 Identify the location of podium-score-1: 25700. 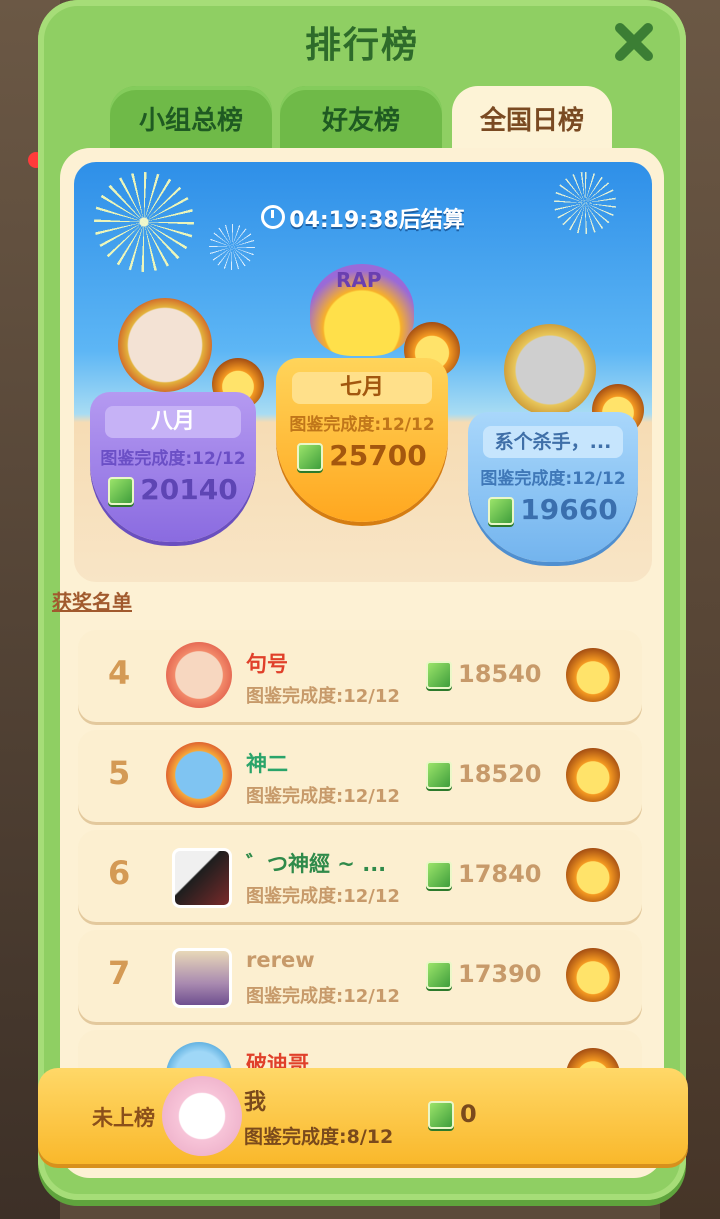
(362, 455).